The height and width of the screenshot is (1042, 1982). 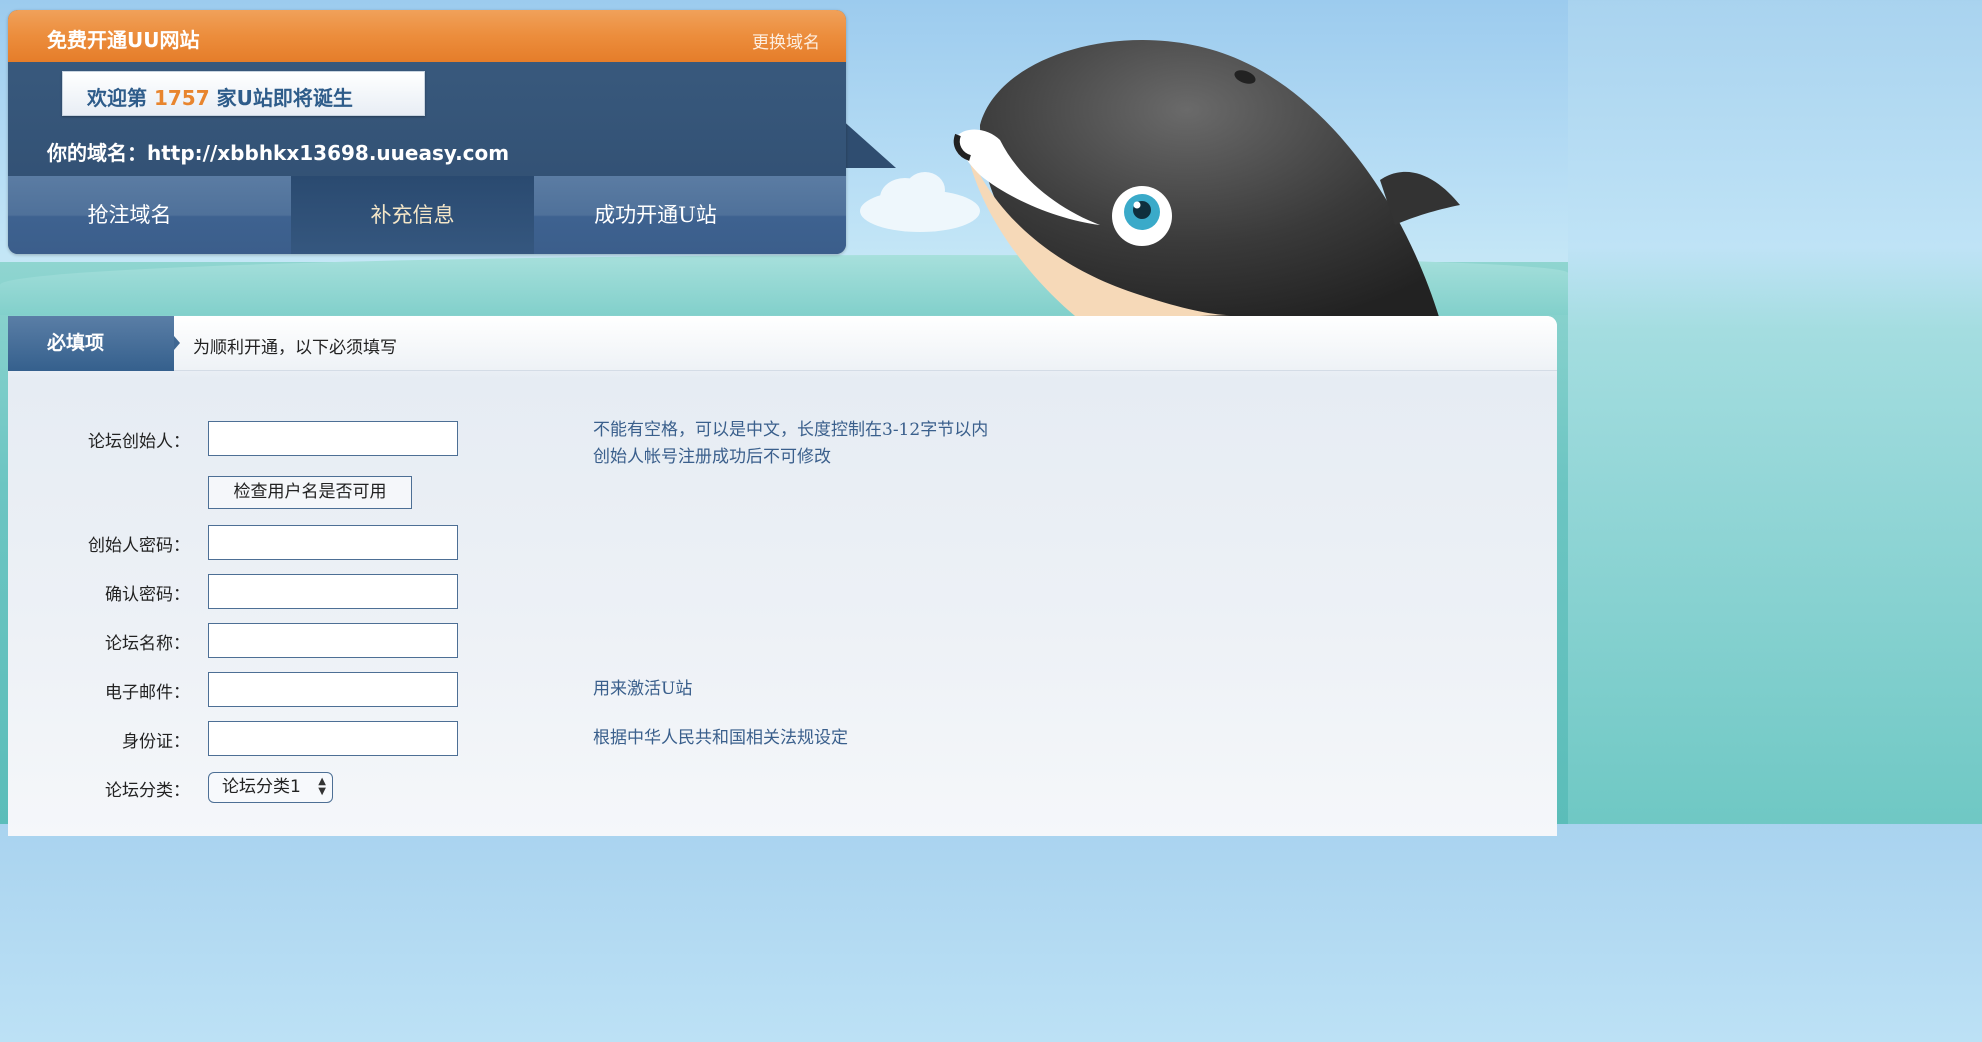 What do you see at coordinates (123, 40) in the screenshot?
I see `page-title: 免费开通UU网站` at bounding box center [123, 40].